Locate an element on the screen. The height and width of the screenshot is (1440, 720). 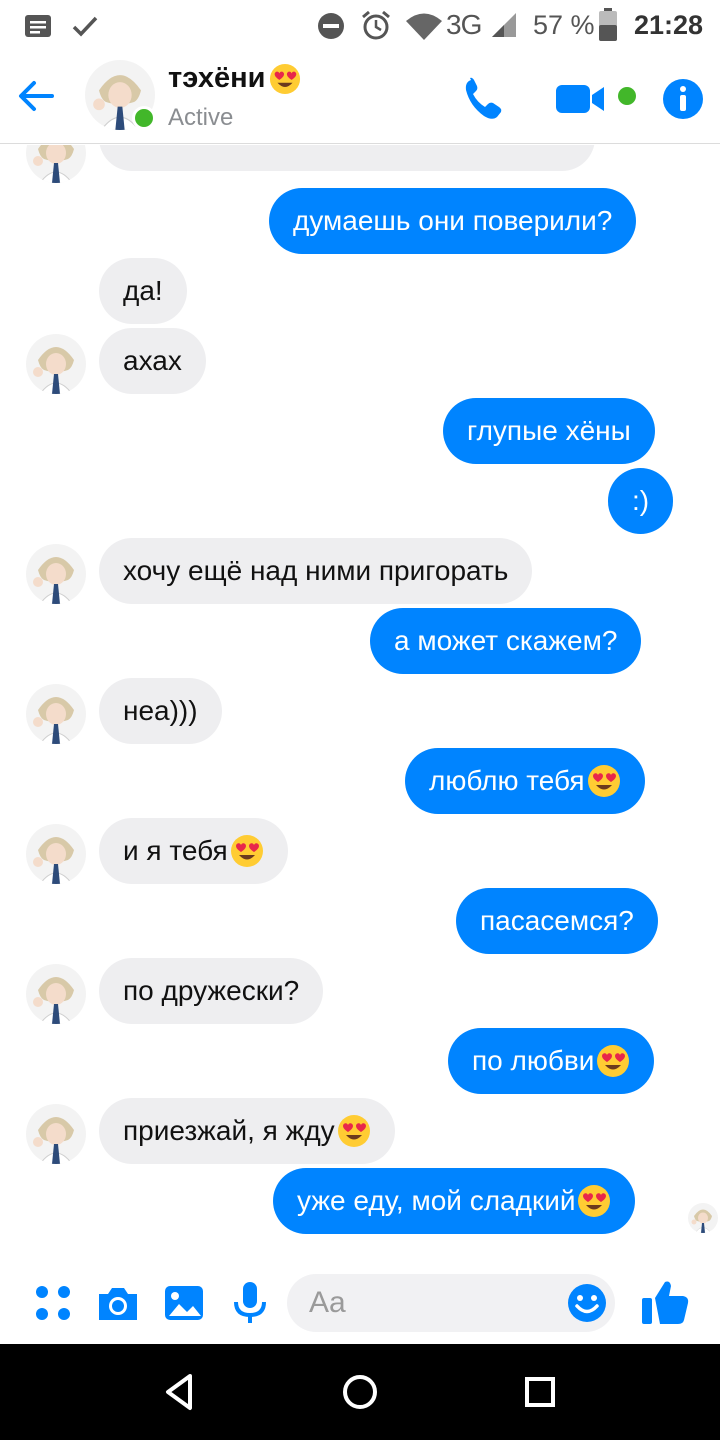
contact-name: тэхёни is located at coordinates (234, 78).